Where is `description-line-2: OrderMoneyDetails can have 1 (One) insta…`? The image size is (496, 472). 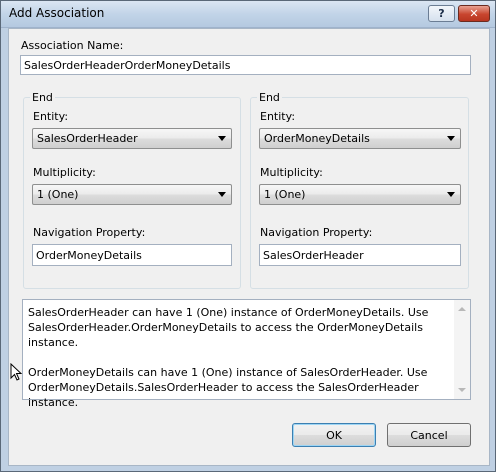
description-line-2: OrderMoneyDetails can have 1 (One) insta… is located at coordinates (228, 387).